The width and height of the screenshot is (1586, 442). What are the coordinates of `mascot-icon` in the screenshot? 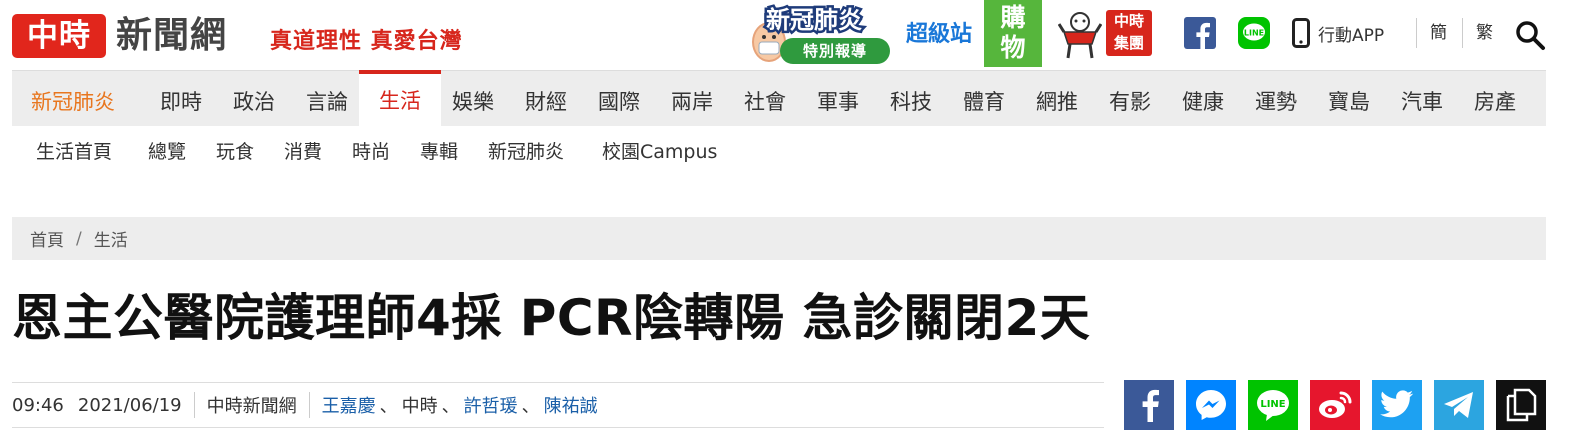 It's located at (1080, 35).